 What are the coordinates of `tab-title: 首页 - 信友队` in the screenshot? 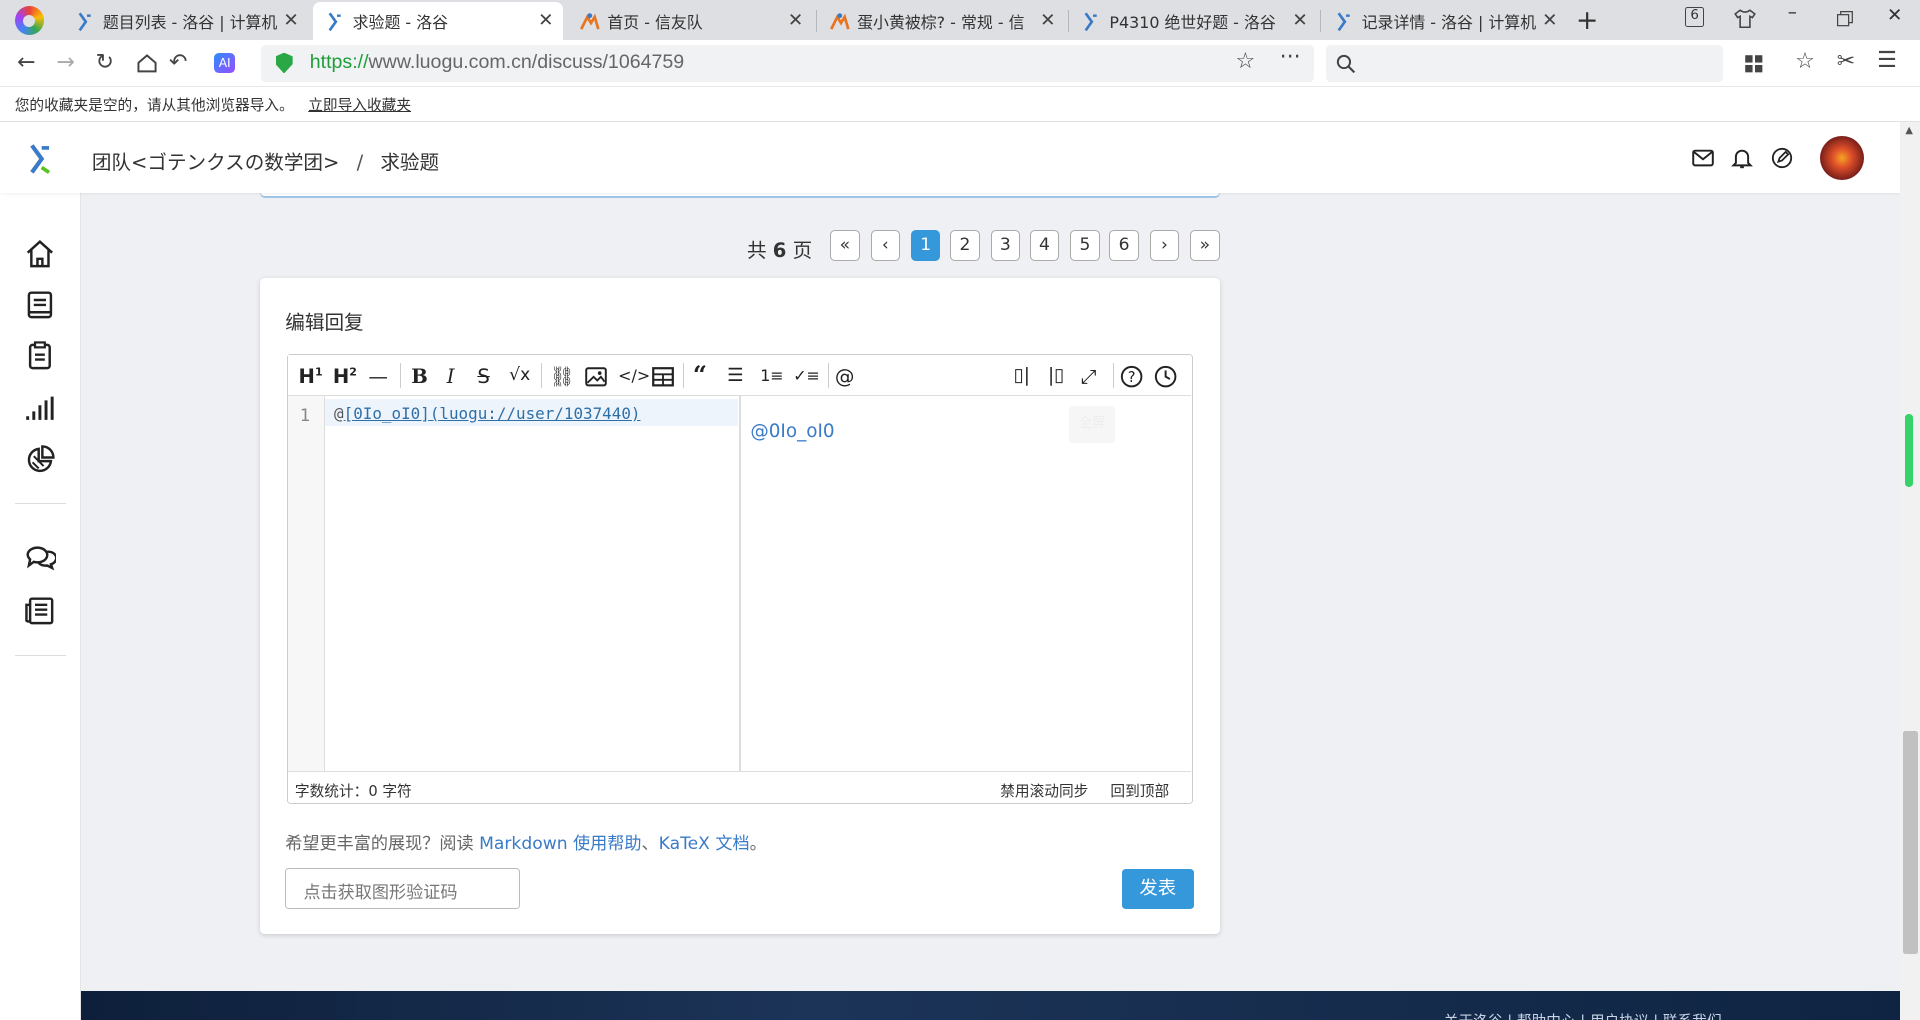 It's located at (655, 22).